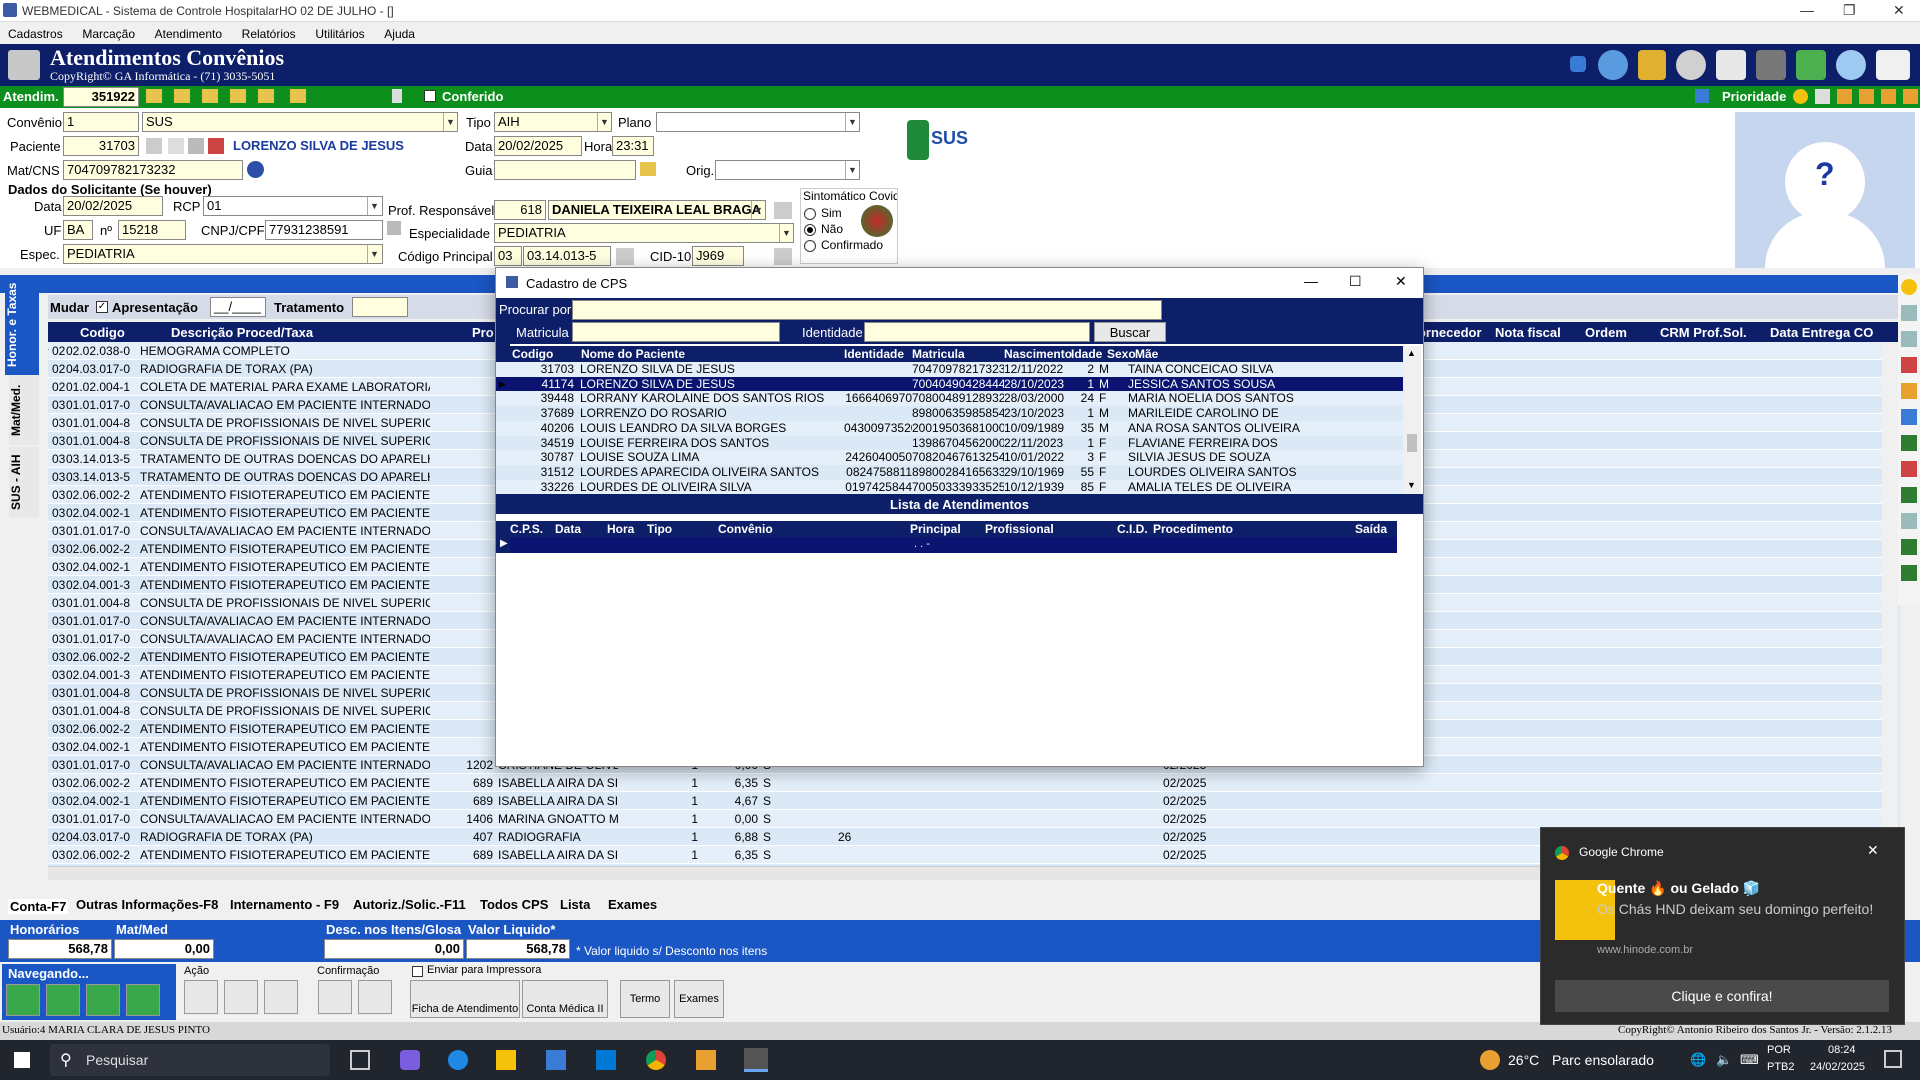 The height and width of the screenshot is (1080, 1920). Describe the element at coordinates (1909, 469) in the screenshot. I see `print2-icon` at that location.